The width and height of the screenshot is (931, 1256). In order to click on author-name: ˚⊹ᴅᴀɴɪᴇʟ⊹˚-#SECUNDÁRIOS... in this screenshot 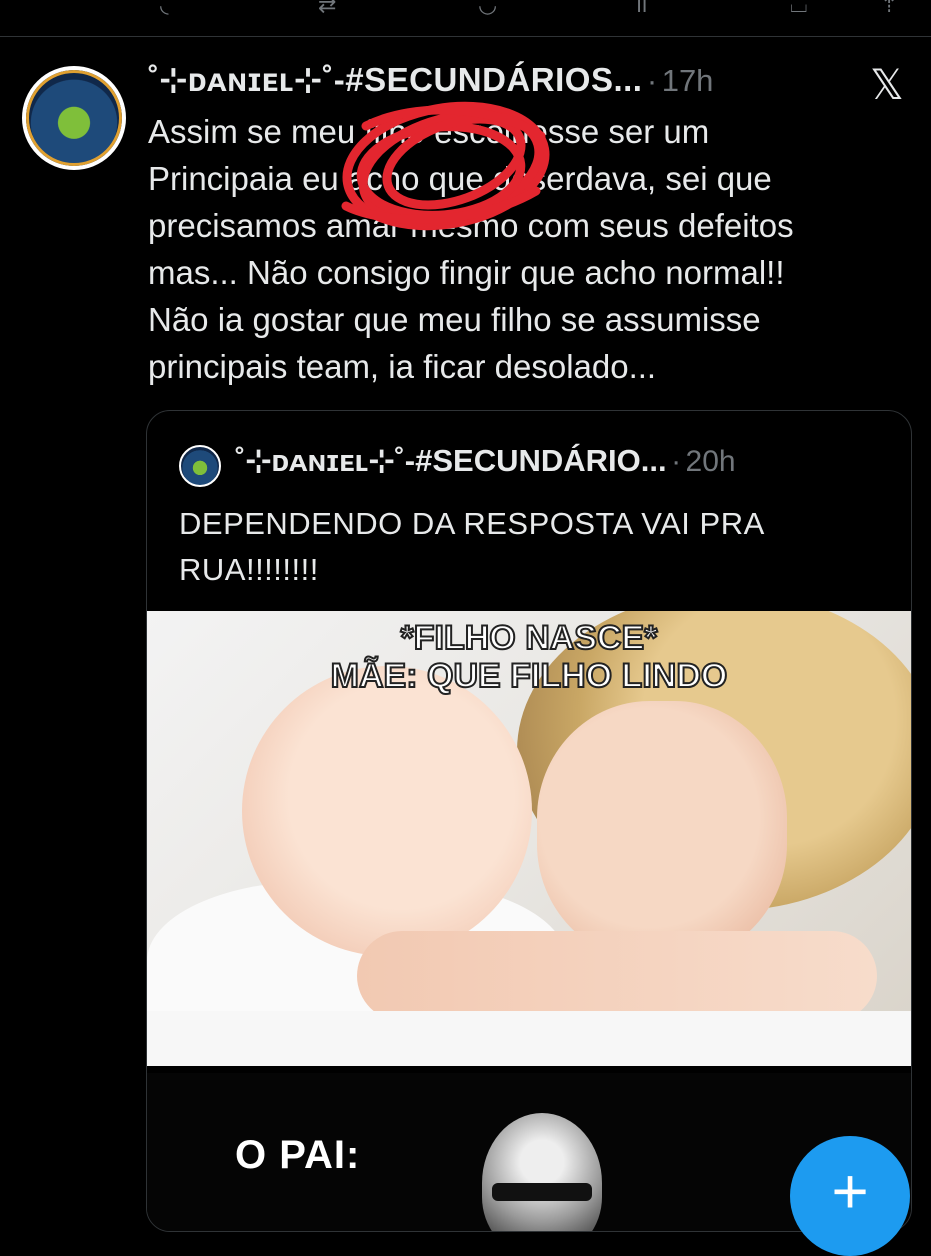, I will do `click(395, 79)`.